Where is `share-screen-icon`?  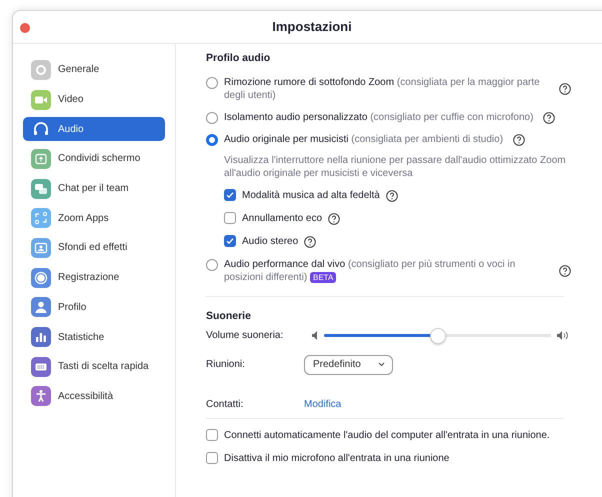 share-screen-icon is located at coordinates (41, 158).